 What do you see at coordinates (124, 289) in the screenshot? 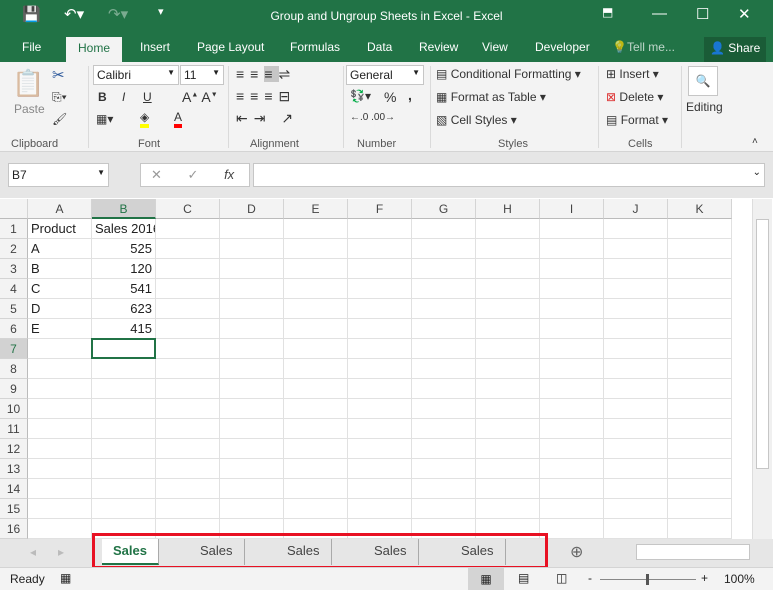
I see `cell-B4: 541` at bounding box center [124, 289].